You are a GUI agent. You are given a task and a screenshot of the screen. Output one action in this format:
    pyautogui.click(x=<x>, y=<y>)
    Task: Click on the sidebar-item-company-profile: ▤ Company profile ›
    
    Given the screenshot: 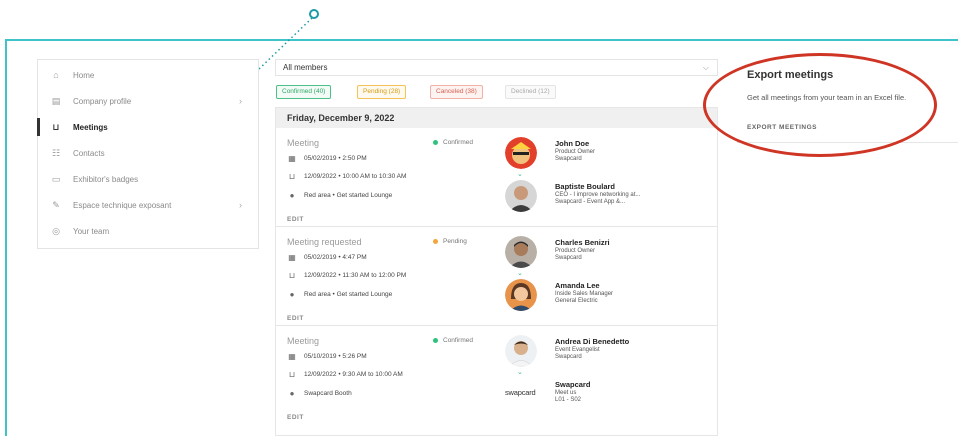 What is the action you would take?
    pyautogui.click(x=148, y=101)
    